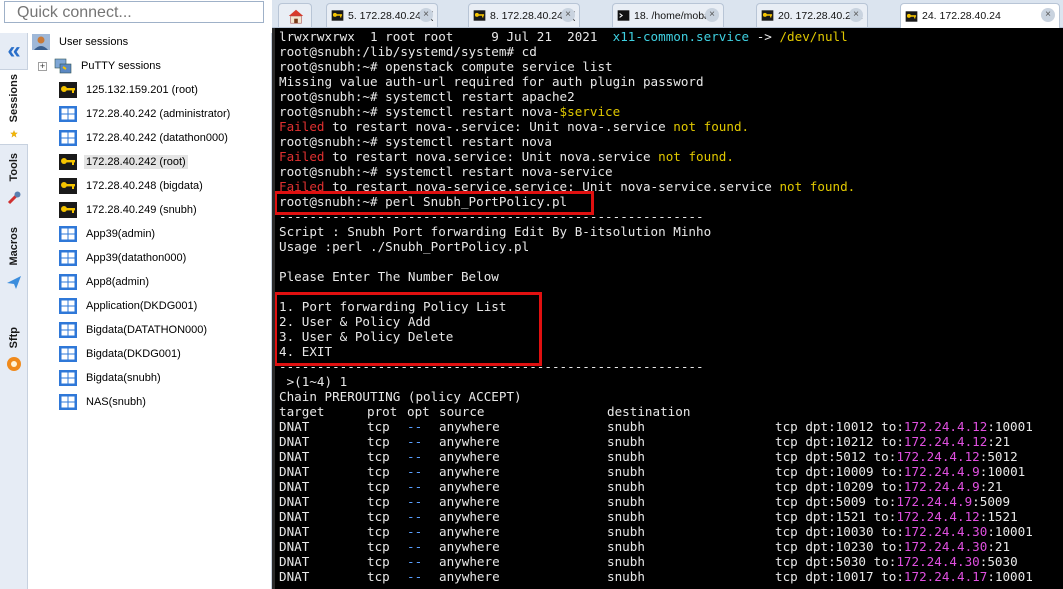 The height and width of the screenshot is (589, 1063). I want to click on tab-macros: Macros, so click(14, 271).